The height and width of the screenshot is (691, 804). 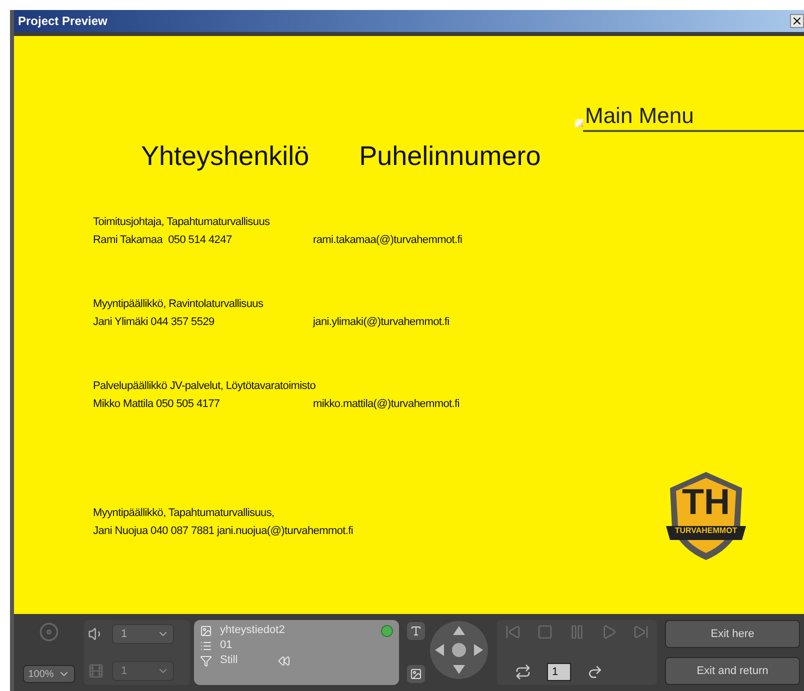 What do you see at coordinates (579, 123) in the screenshot?
I see `page-corner-icon` at bounding box center [579, 123].